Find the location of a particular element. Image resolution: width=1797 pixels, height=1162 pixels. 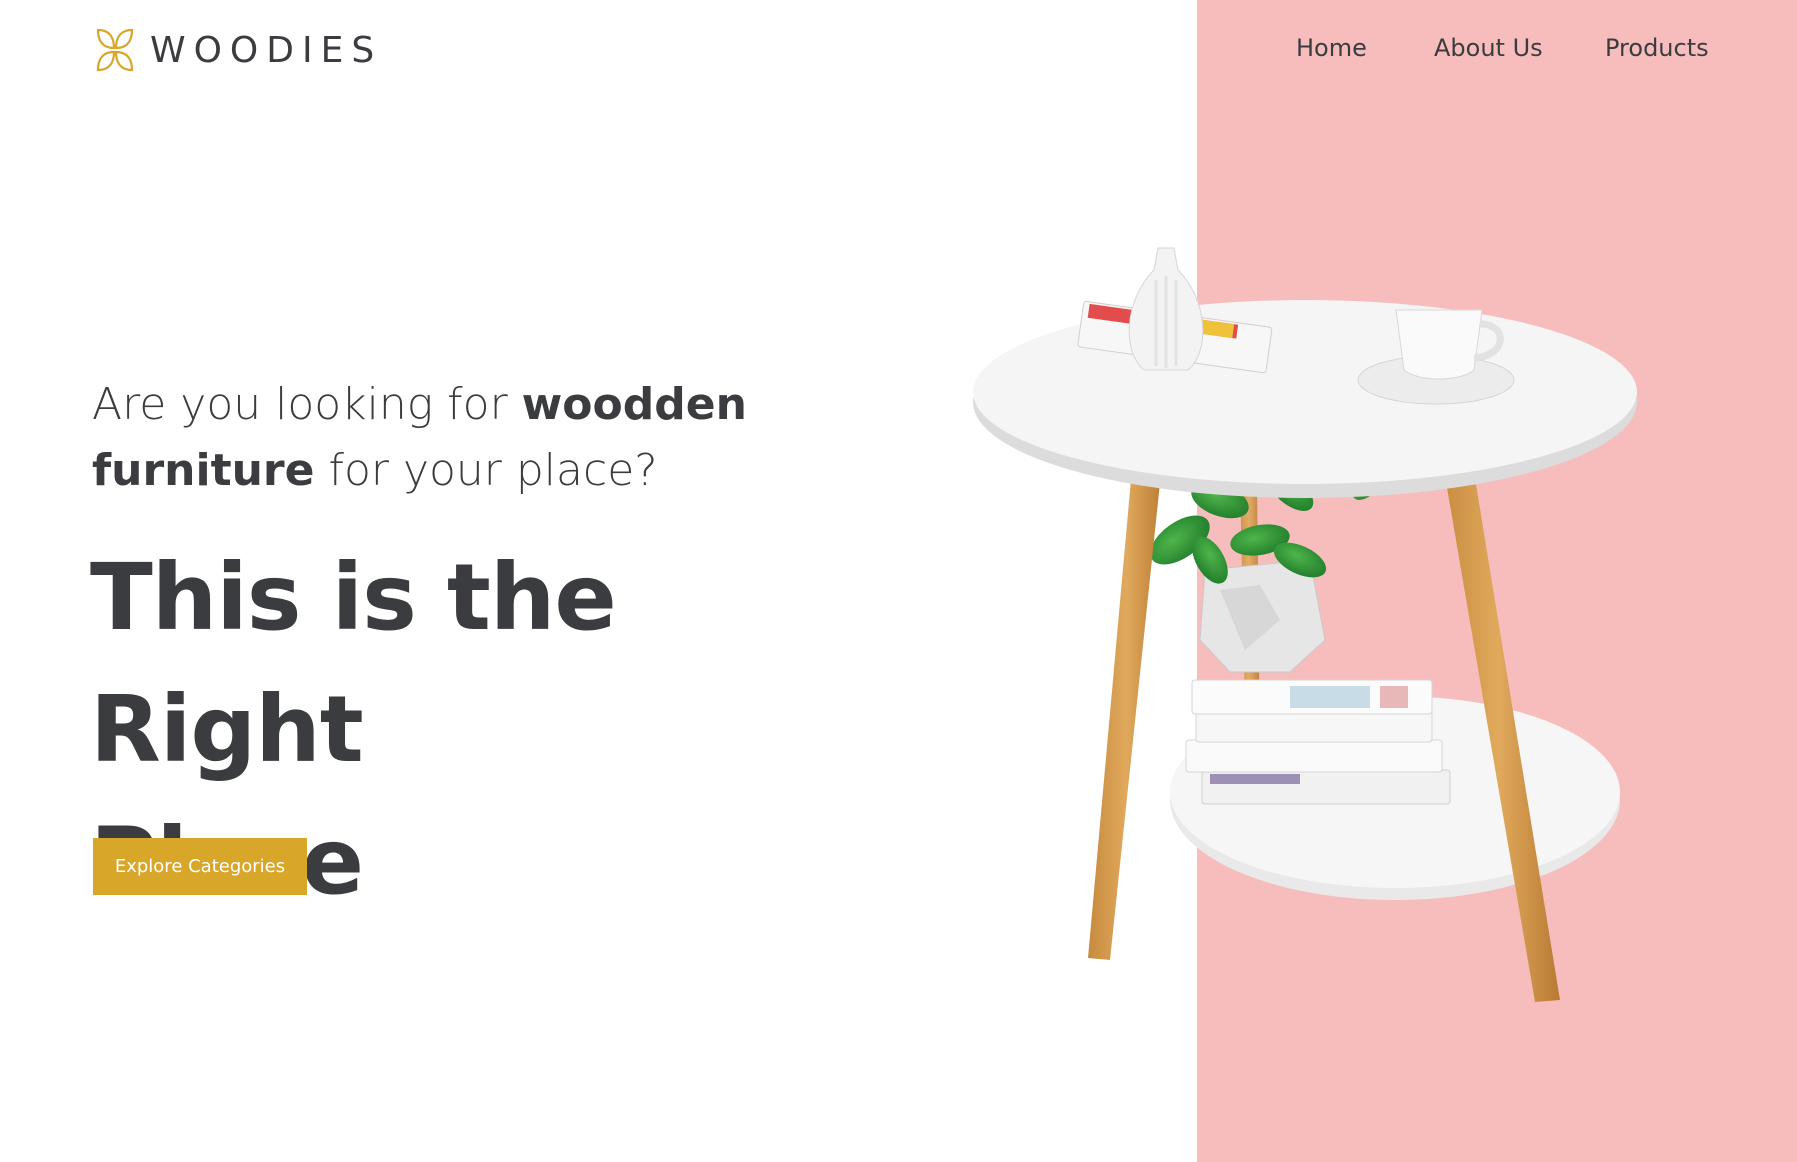

subhead-bold-2: furniture is located at coordinates (203, 470).